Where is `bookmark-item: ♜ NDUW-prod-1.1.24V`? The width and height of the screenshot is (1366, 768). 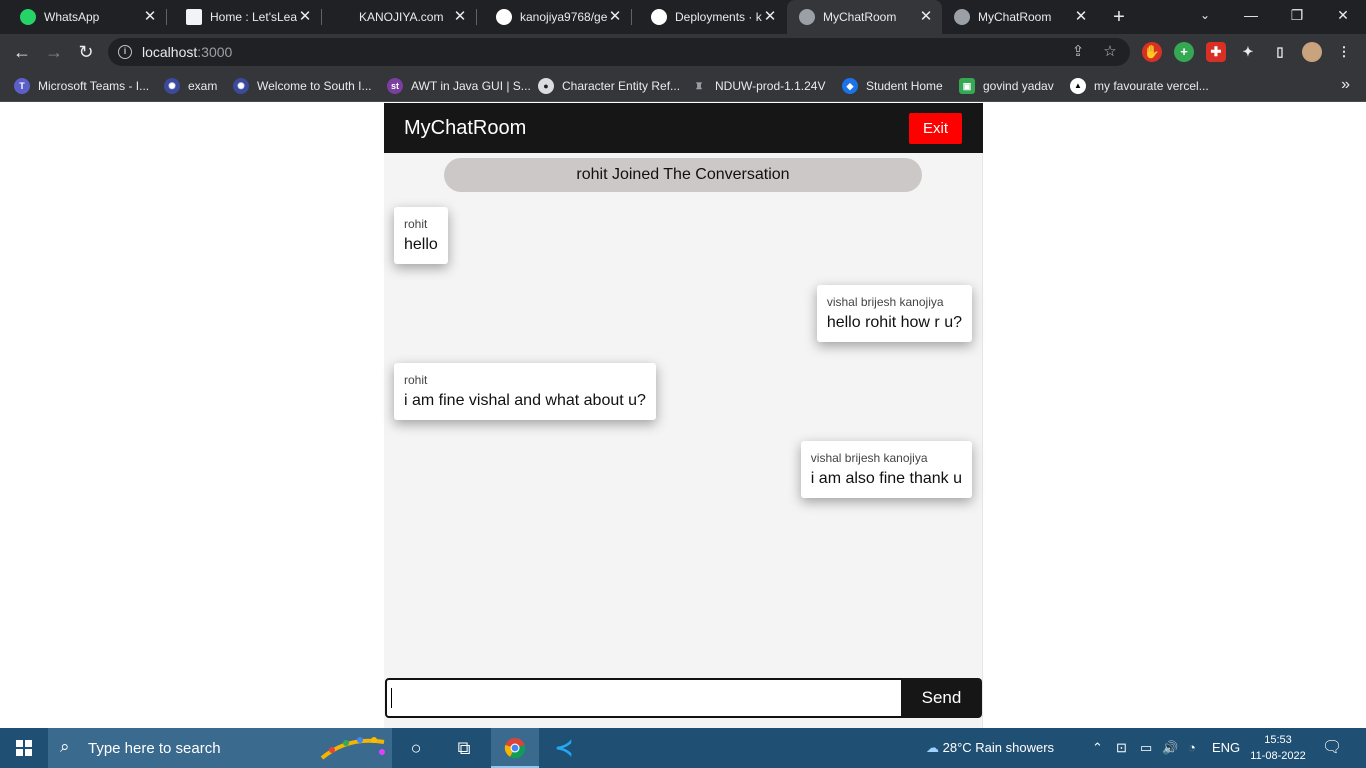
bookmark-item: ♜ NDUW-prod-1.1.24V is located at coordinates (758, 86).